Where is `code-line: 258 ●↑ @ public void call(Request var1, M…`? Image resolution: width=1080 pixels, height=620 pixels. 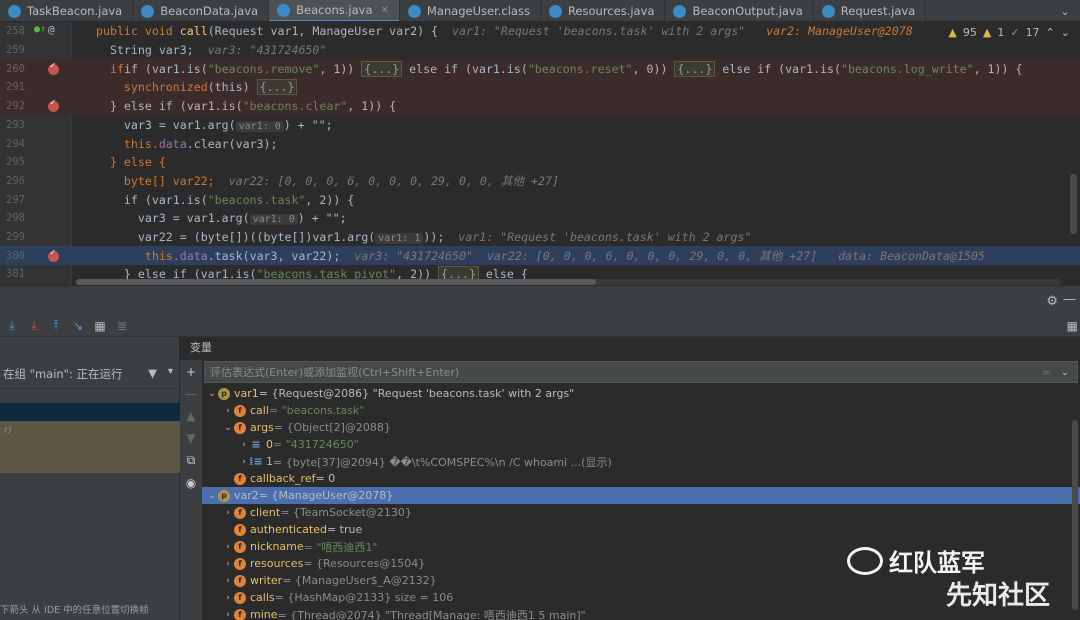
code-line: 258 ●↑ @ public void call(Request var1, M… is located at coordinates (540, 31).